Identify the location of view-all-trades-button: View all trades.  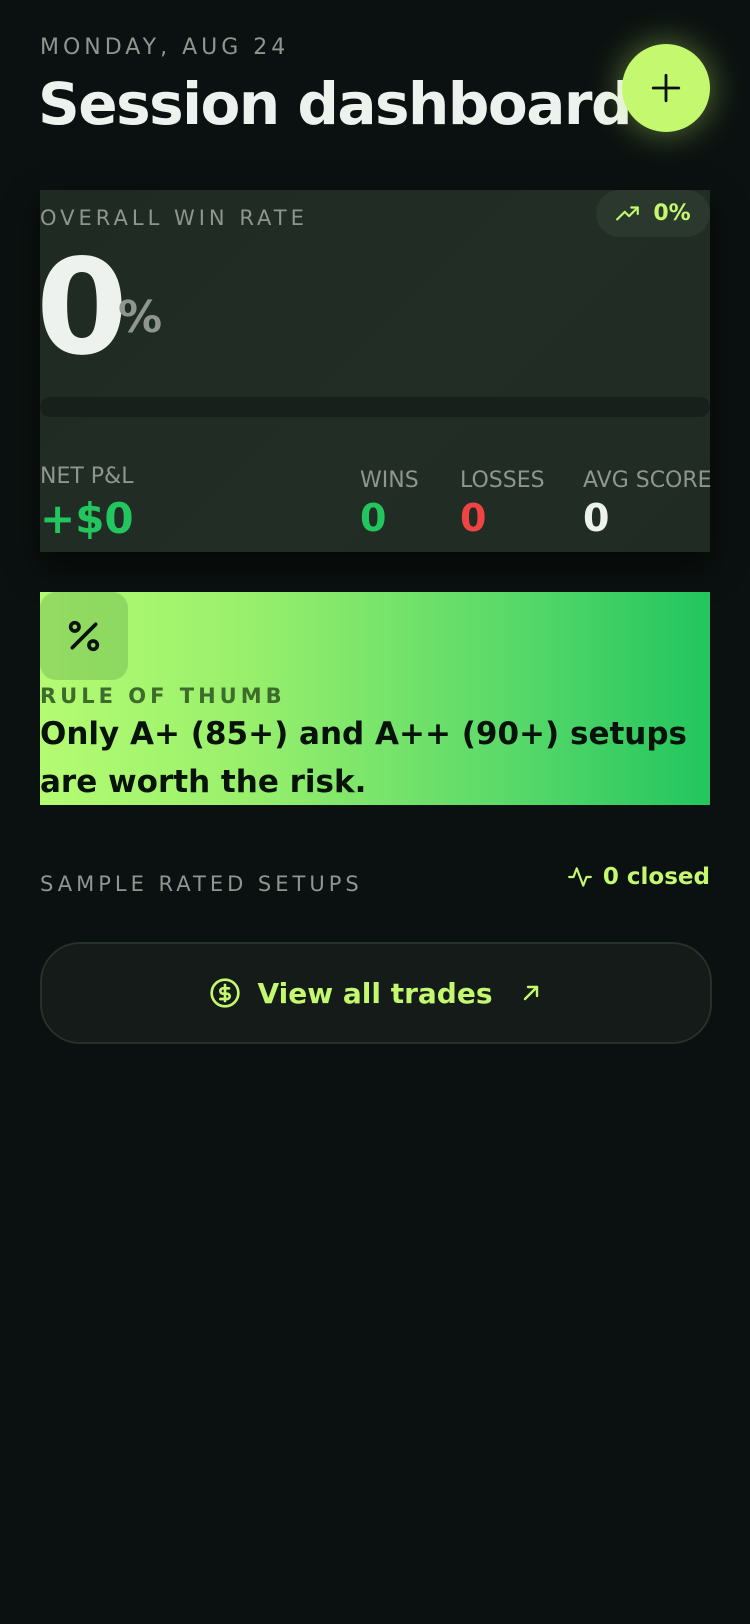
(376, 993).